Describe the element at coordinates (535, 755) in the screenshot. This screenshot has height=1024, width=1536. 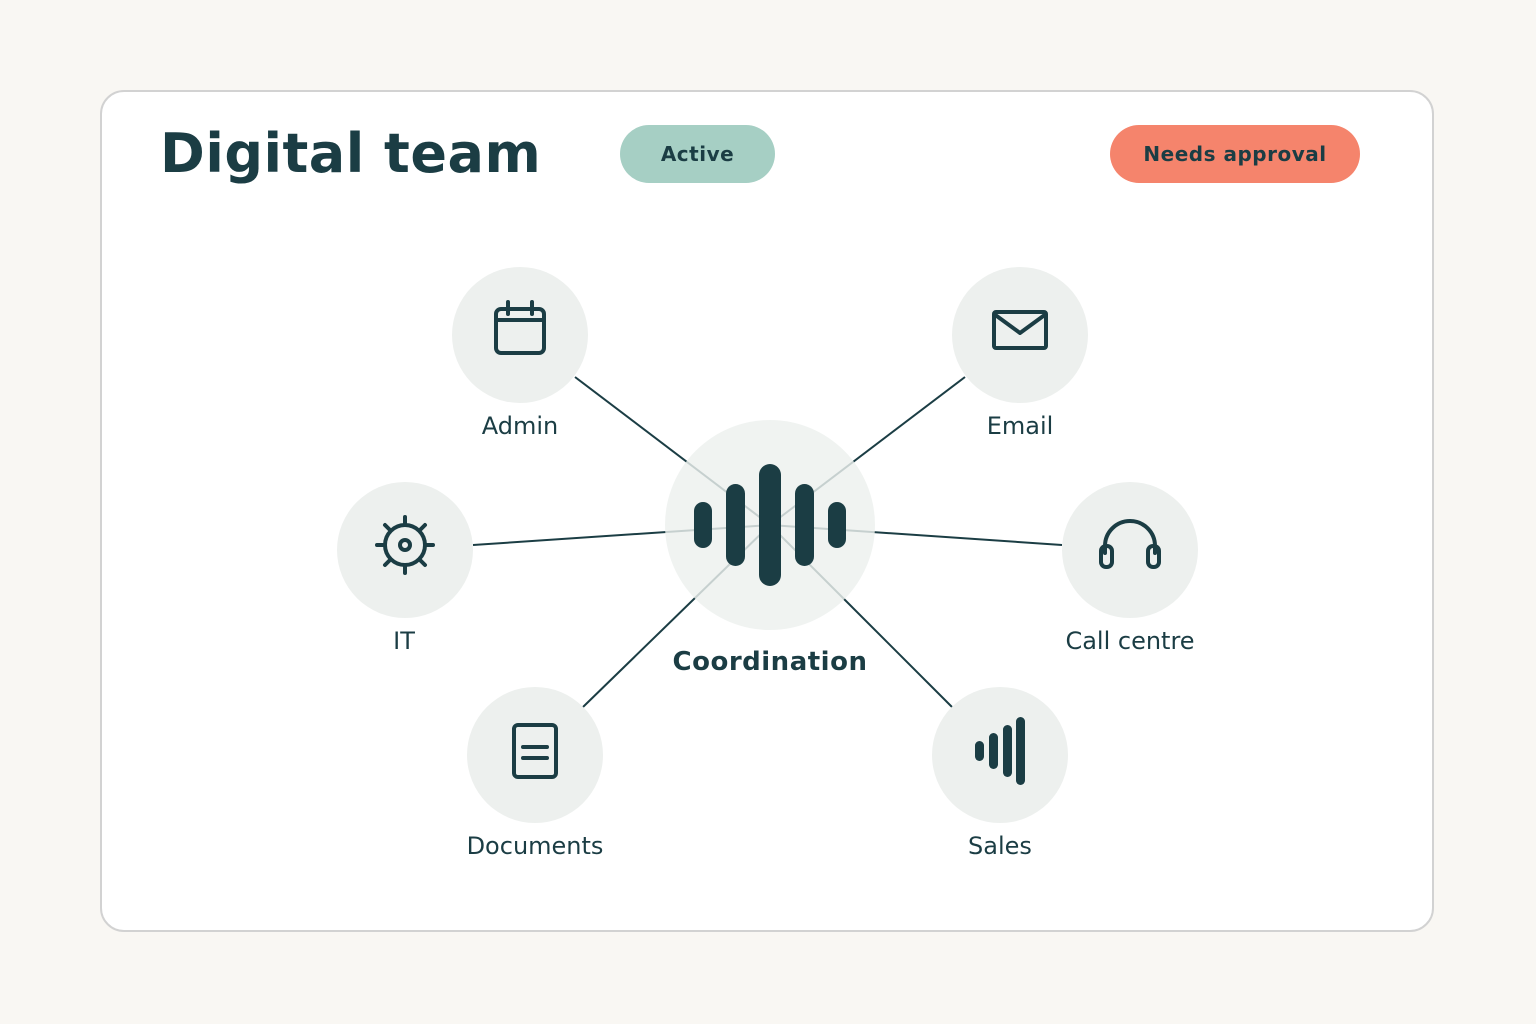
I see `node-documents` at that location.